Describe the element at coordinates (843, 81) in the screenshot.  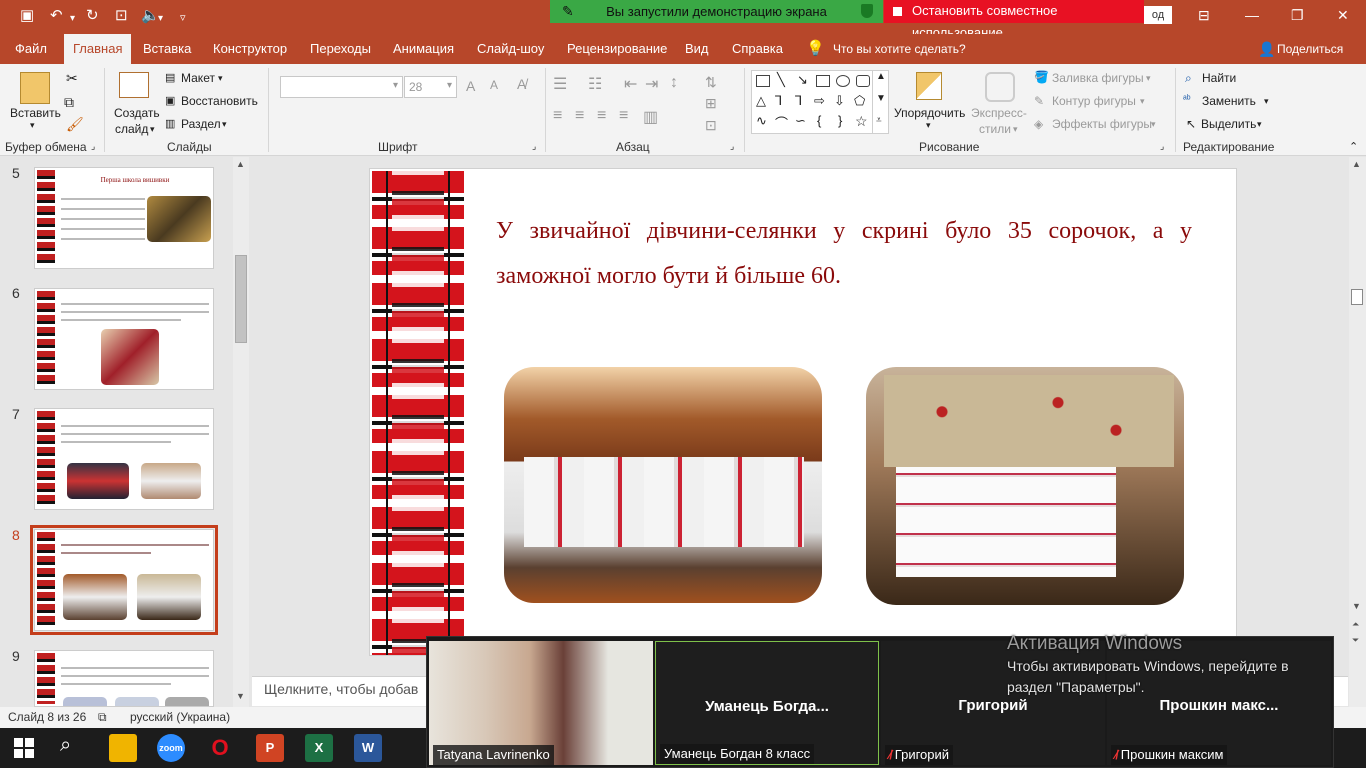
I see `oval-shape-icon` at that location.